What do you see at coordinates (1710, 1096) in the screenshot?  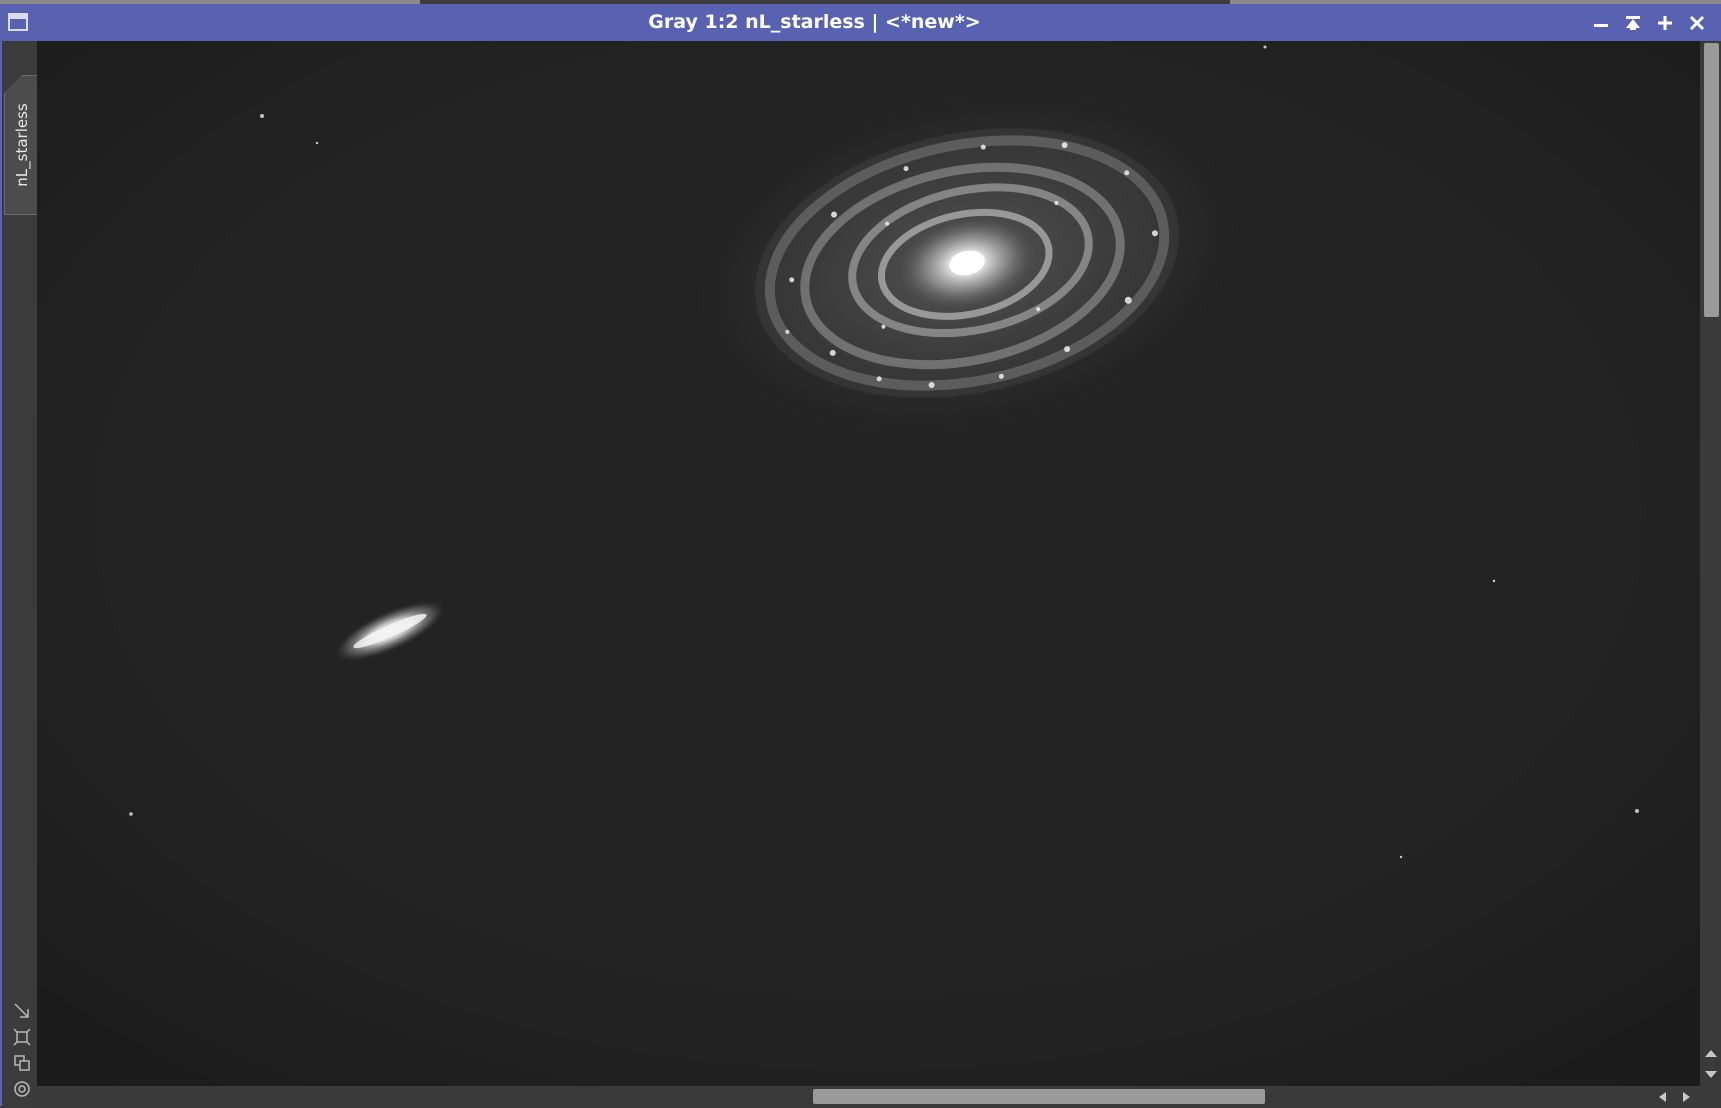 I see `scroll-corner` at bounding box center [1710, 1096].